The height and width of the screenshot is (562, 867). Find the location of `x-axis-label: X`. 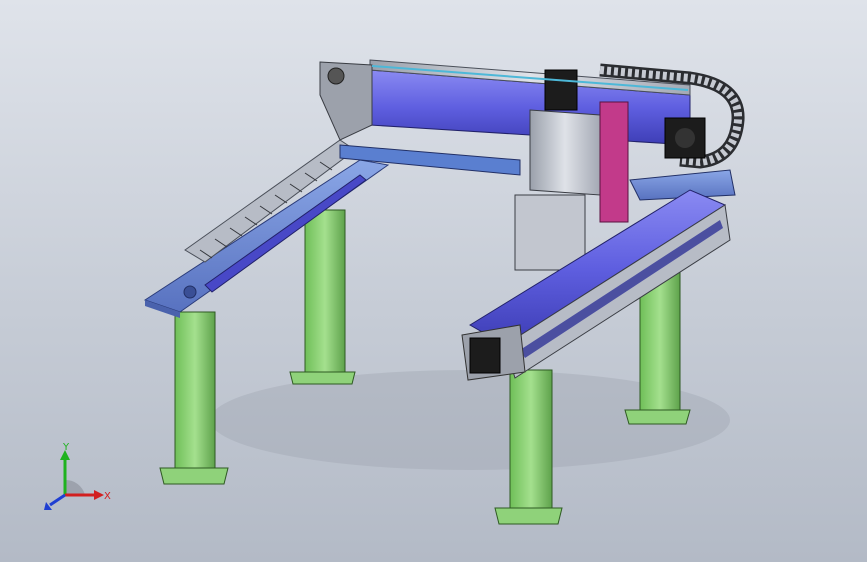

x-axis-label: X is located at coordinates (107, 496).